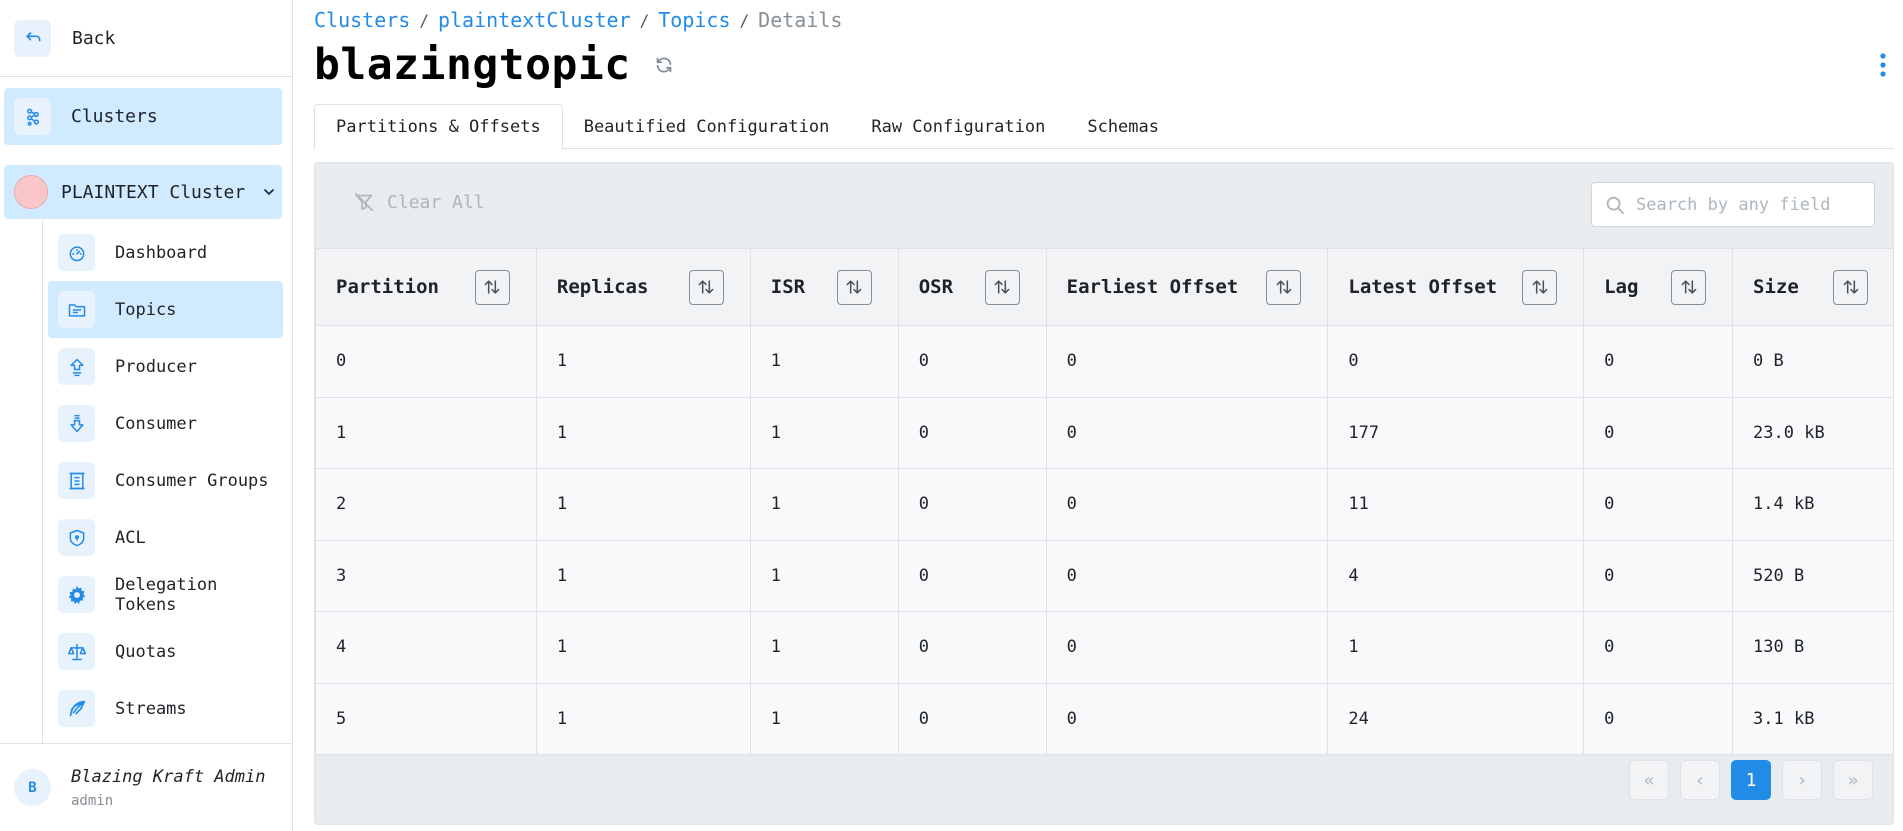 The height and width of the screenshot is (831, 1903). I want to click on clear-all-button: Clear All, so click(419, 202).